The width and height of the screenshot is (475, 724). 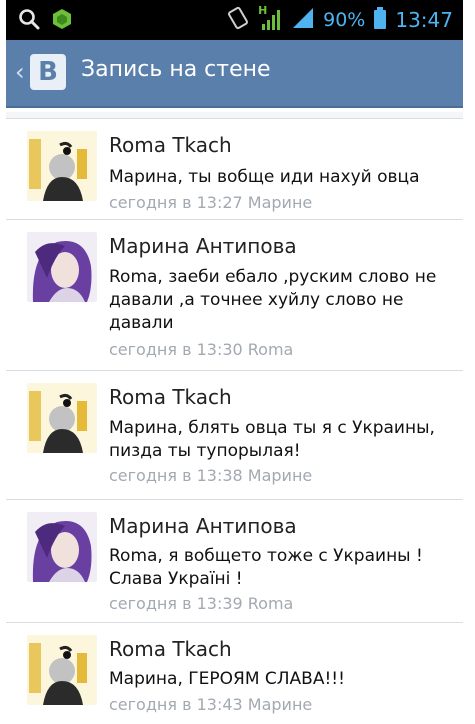 What do you see at coordinates (238, 20) in the screenshot?
I see `rotation-lock-icon` at bounding box center [238, 20].